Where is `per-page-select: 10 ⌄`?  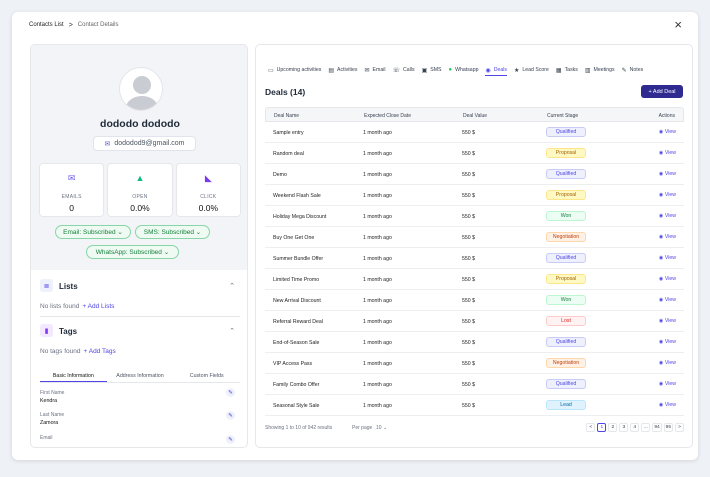 per-page-select: 10 ⌄ is located at coordinates (381, 428).